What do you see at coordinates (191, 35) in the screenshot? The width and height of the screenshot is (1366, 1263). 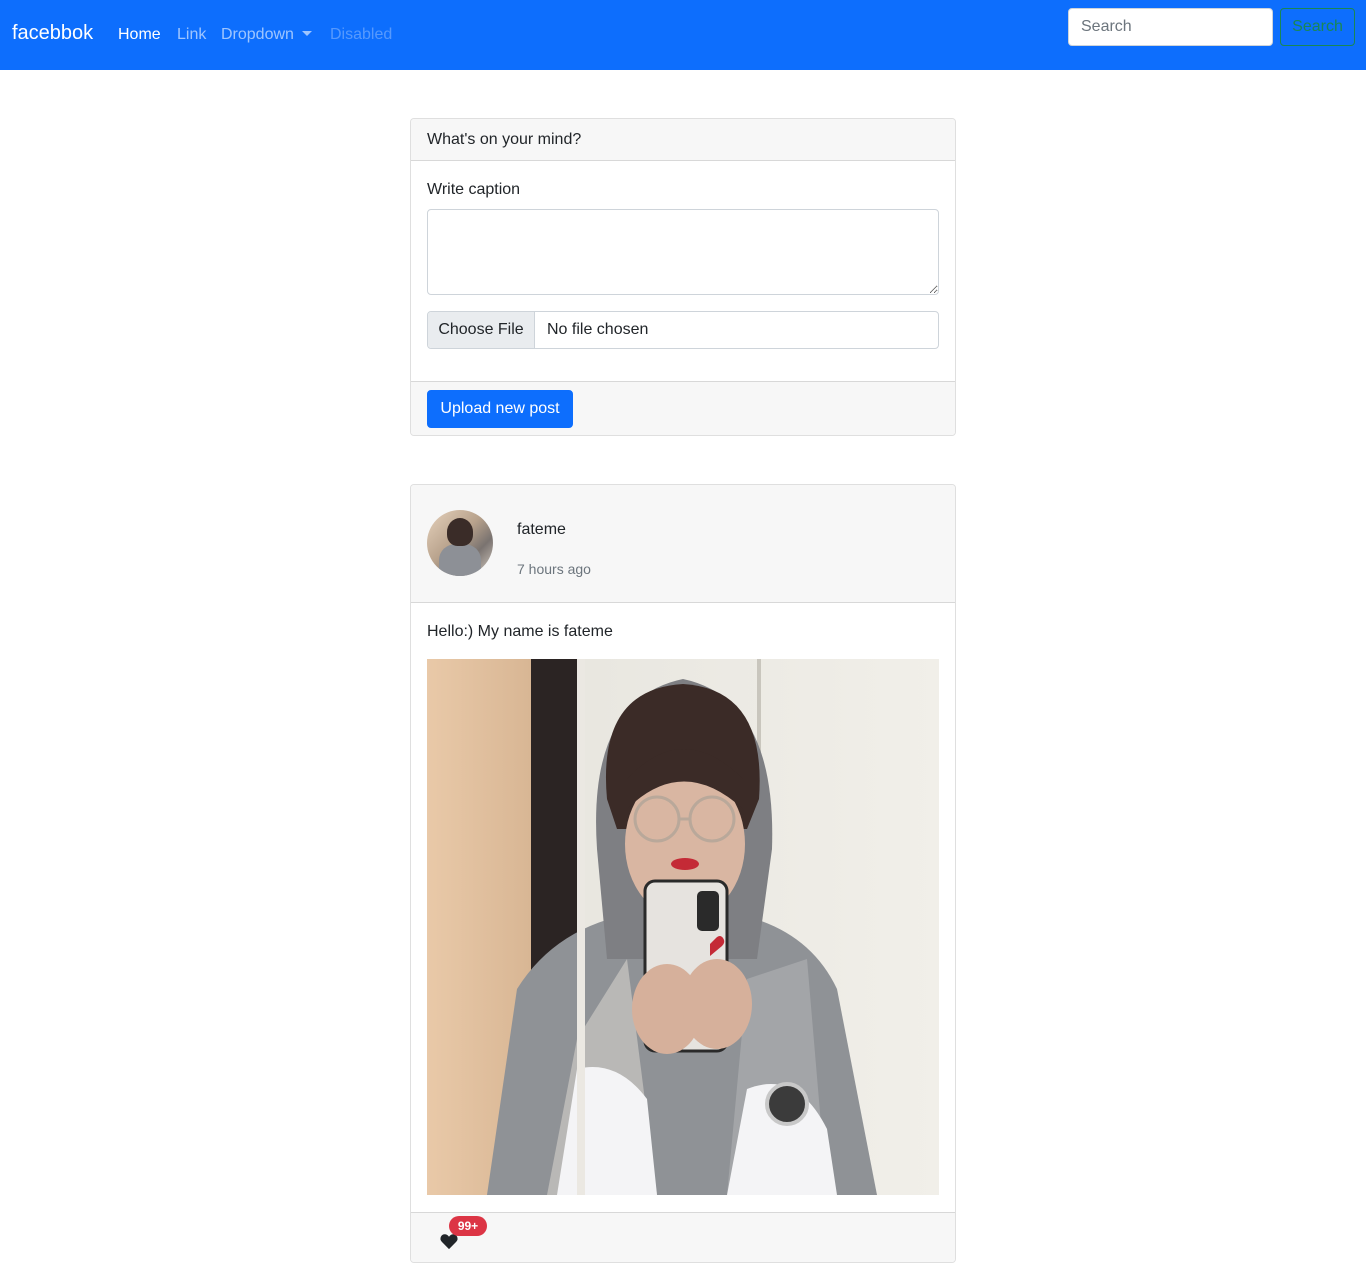 I see `nav-link-link: Link` at bounding box center [191, 35].